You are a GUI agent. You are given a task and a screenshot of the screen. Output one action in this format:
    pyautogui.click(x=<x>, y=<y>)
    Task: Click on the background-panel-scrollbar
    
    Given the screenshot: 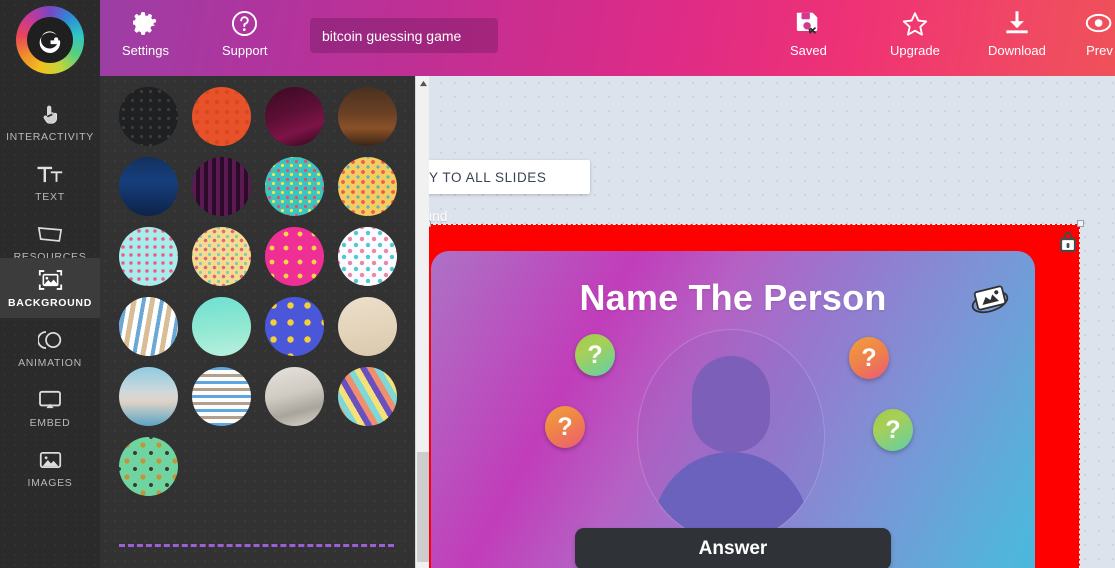 What is the action you would take?
    pyautogui.click(x=422, y=322)
    